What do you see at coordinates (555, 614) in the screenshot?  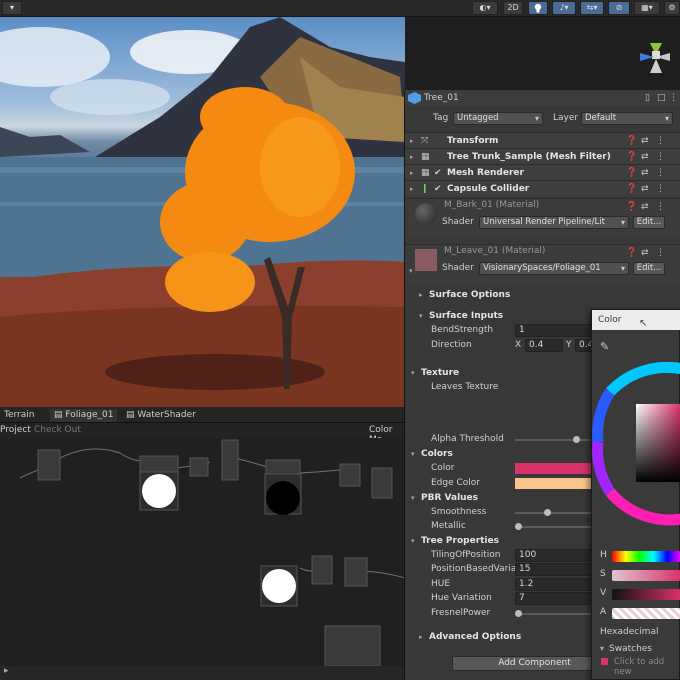 I see `fresnel-track` at bounding box center [555, 614].